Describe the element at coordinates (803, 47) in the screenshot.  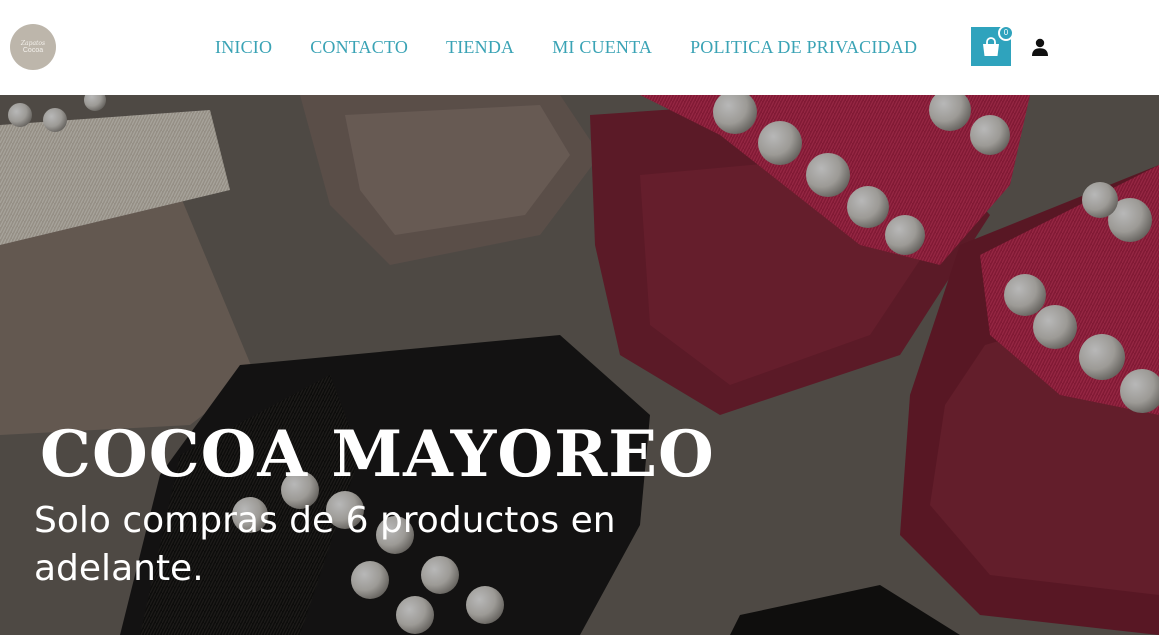
I see `nav-item-politica-de-privacidad: POLITICA DE PRIVACIDAD` at that location.